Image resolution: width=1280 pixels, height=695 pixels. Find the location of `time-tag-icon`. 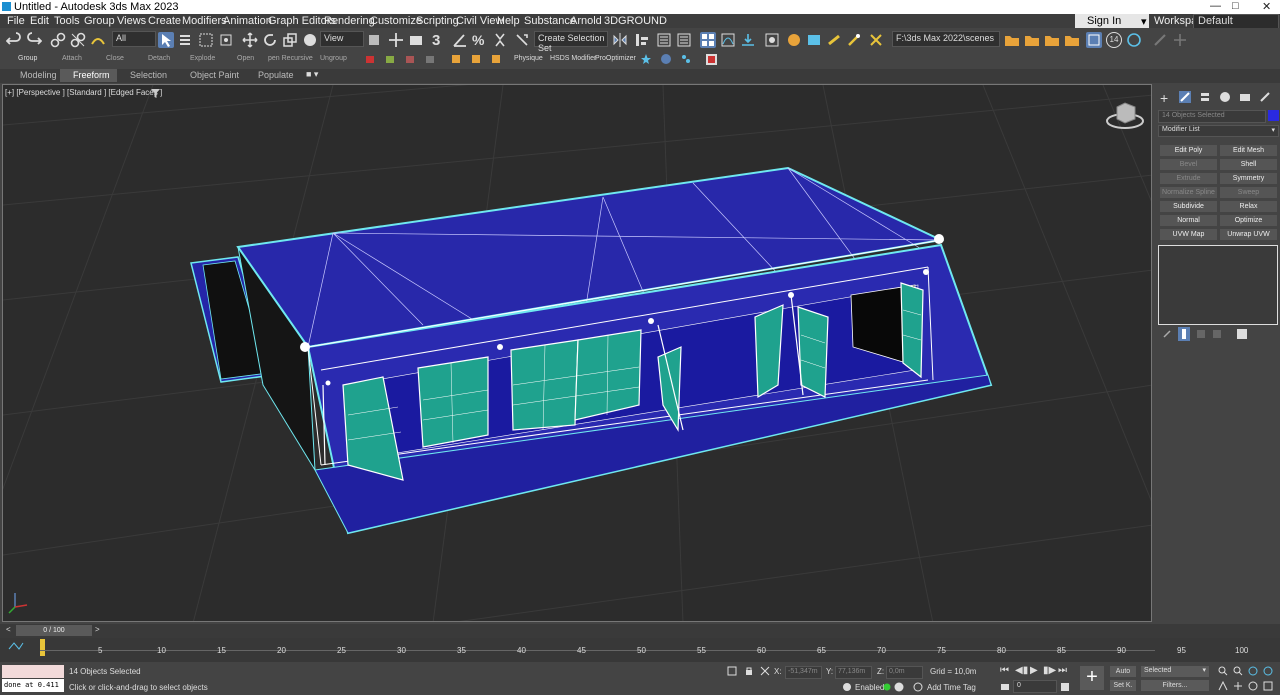

time-tag-icon is located at coordinates (918, 687).